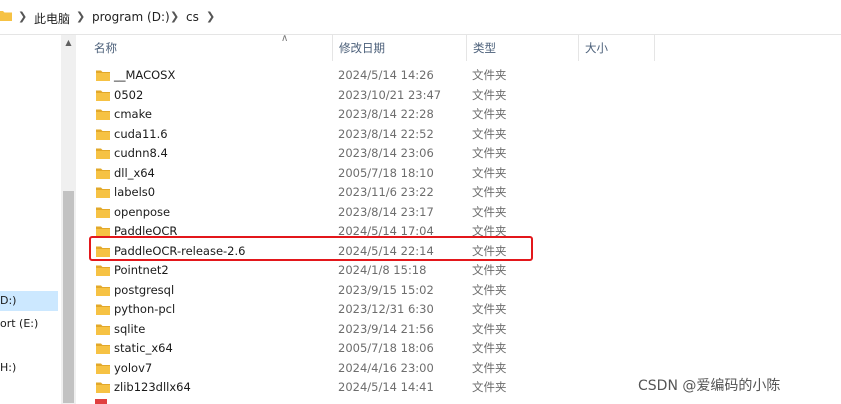 The image size is (841, 404). I want to click on nav-item-drive-h: H:), so click(29, 368).